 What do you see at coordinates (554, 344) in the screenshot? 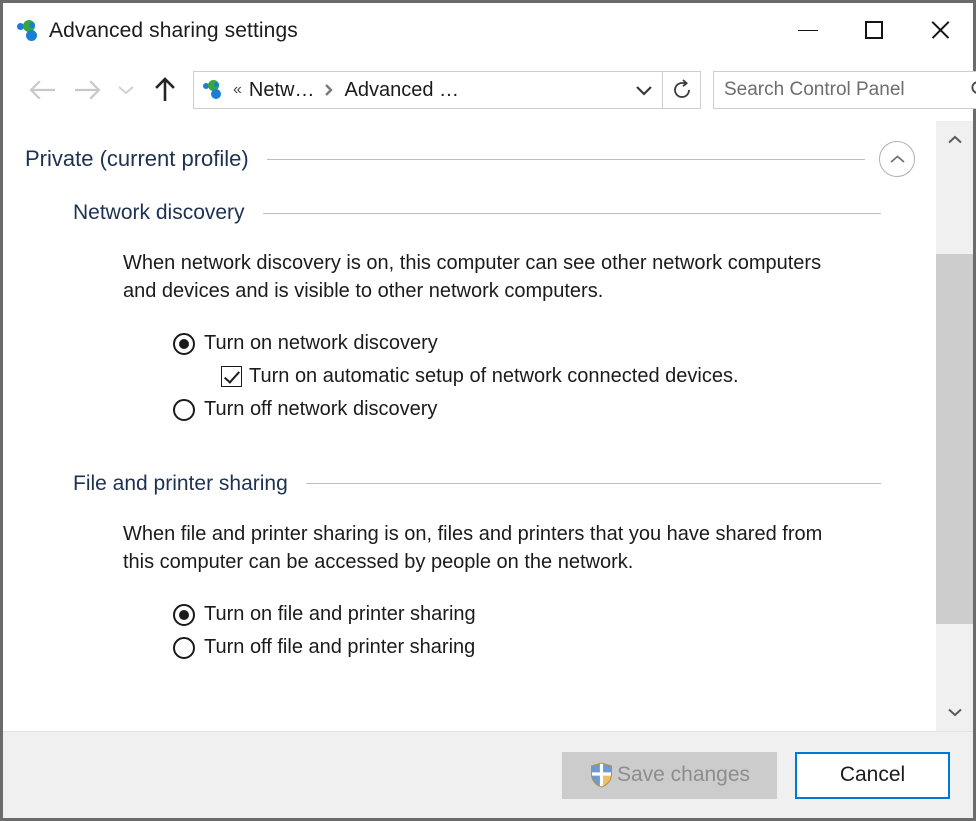
I see `option-turn-on-network-discovery: Turn on network discovery` at bounding box center [554, 344].